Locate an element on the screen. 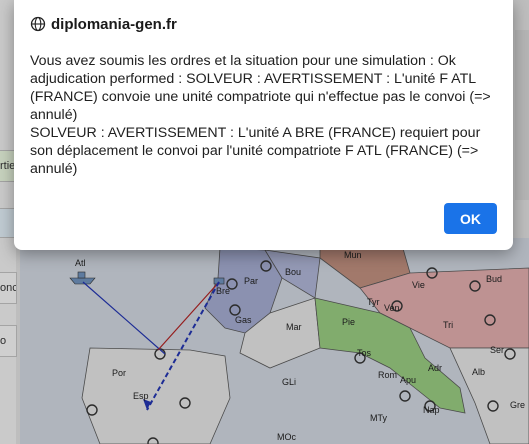  dialog-header: diplomania-gen.fr is located at coordinates (103, 24).